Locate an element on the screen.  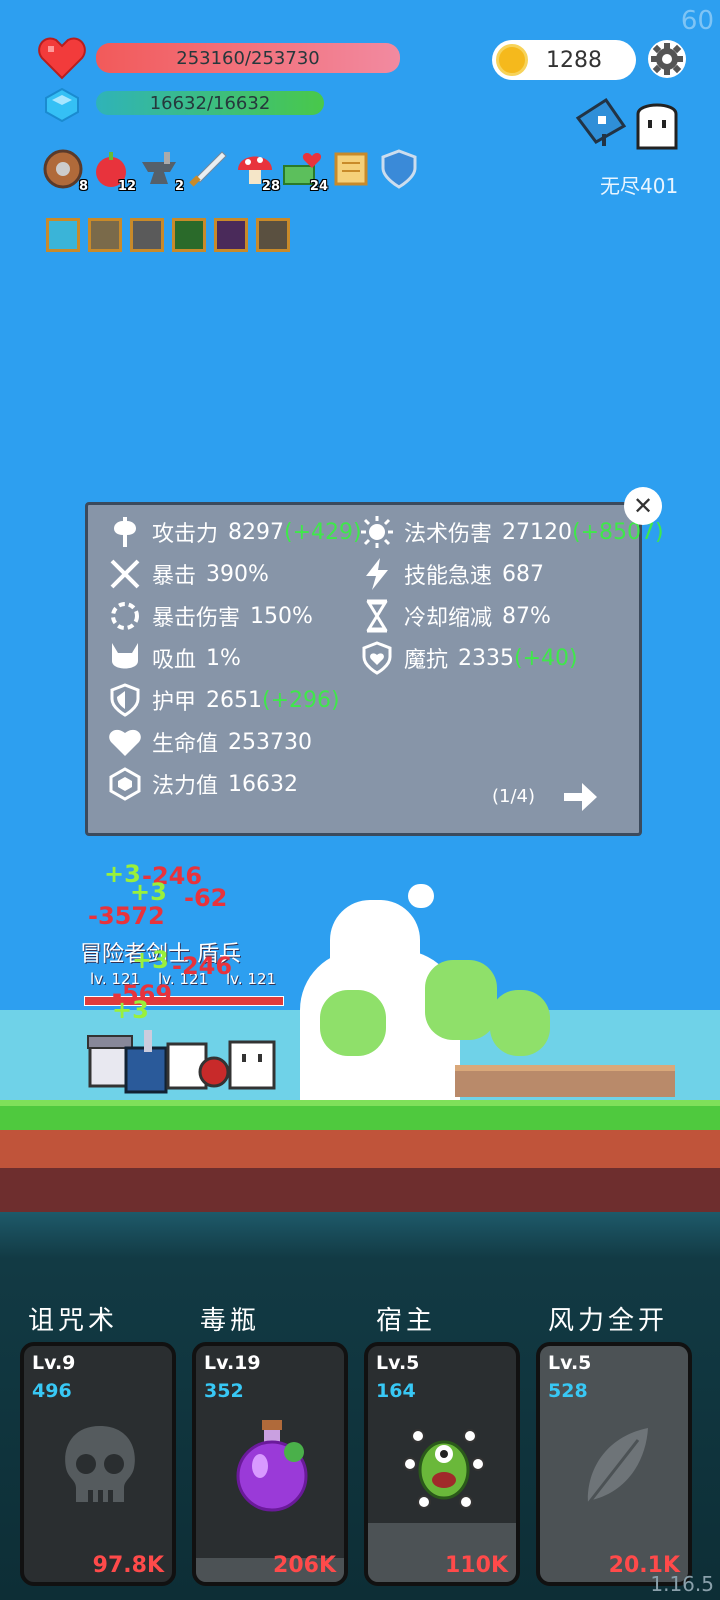
shield-icon is located at coordinates (399, 169).